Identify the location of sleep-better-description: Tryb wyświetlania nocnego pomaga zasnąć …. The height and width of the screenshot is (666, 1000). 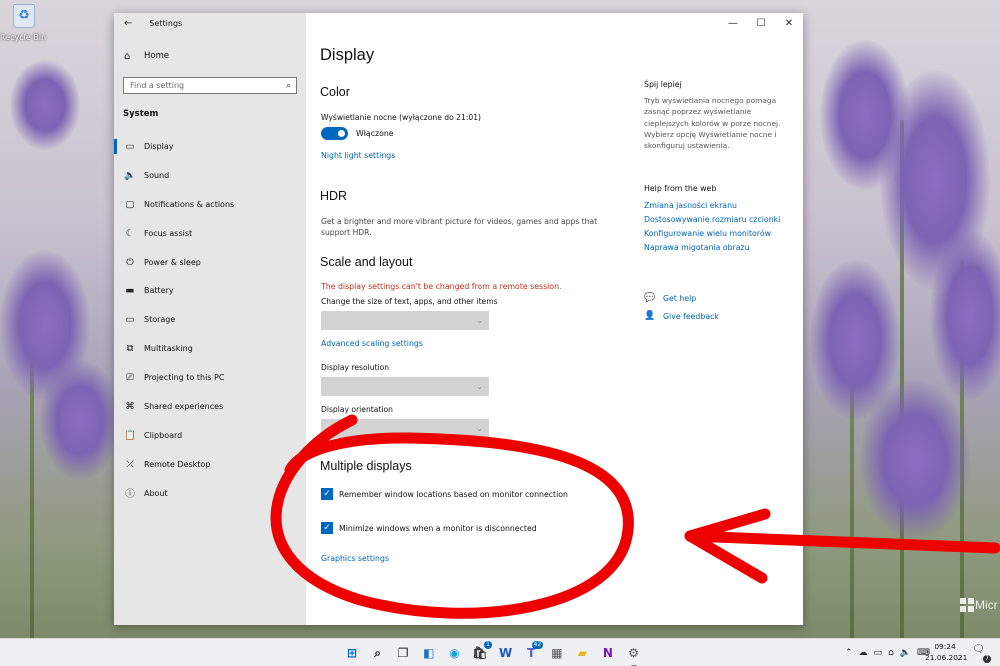
(712, 123).